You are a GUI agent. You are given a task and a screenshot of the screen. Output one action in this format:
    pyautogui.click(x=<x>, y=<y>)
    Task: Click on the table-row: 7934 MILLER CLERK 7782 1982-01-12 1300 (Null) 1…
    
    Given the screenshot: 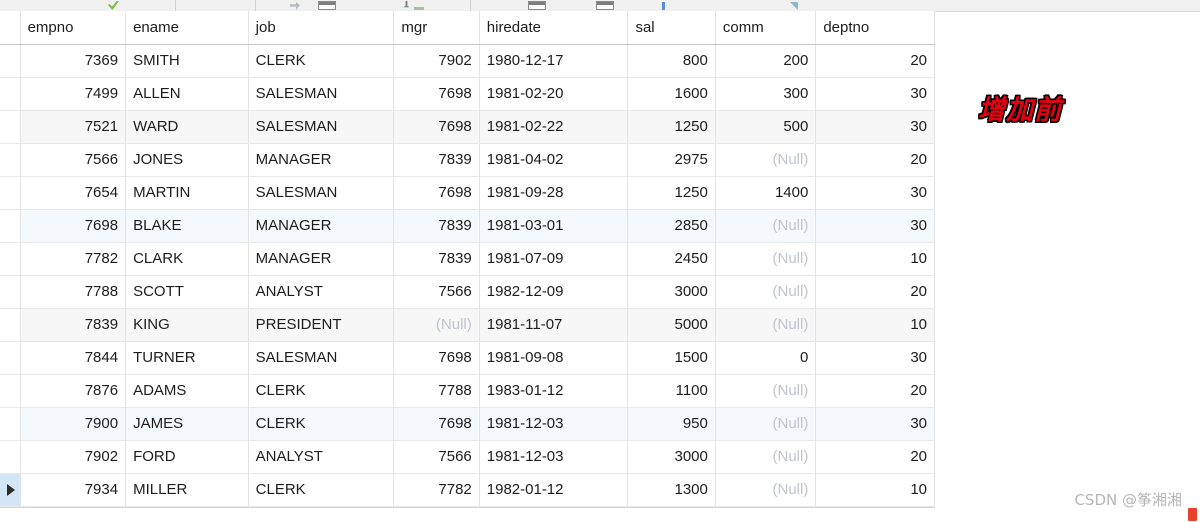 What is the action you would take?
    pyautogui.click(x=467, y=490)
    